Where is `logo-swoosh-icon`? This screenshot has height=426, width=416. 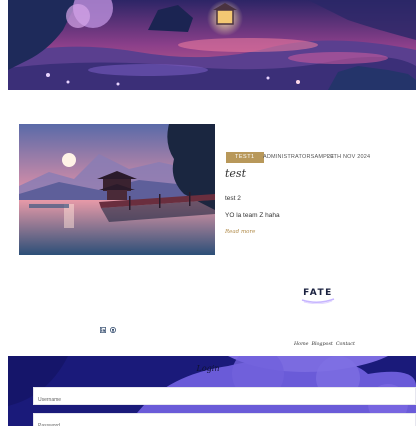 logo-swoosh-icon is located at coordinates (318, 301).